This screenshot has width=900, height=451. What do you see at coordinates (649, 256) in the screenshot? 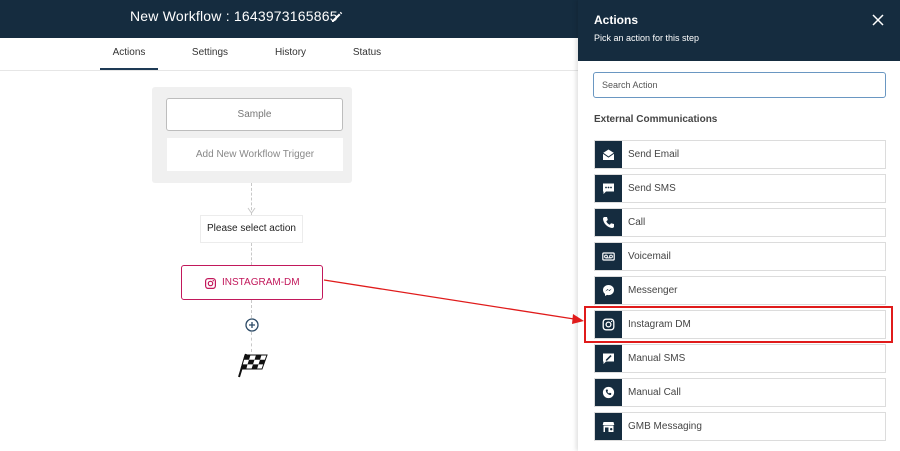
I see `action-item-label: Voicemail` at bounding box center [649, 256].